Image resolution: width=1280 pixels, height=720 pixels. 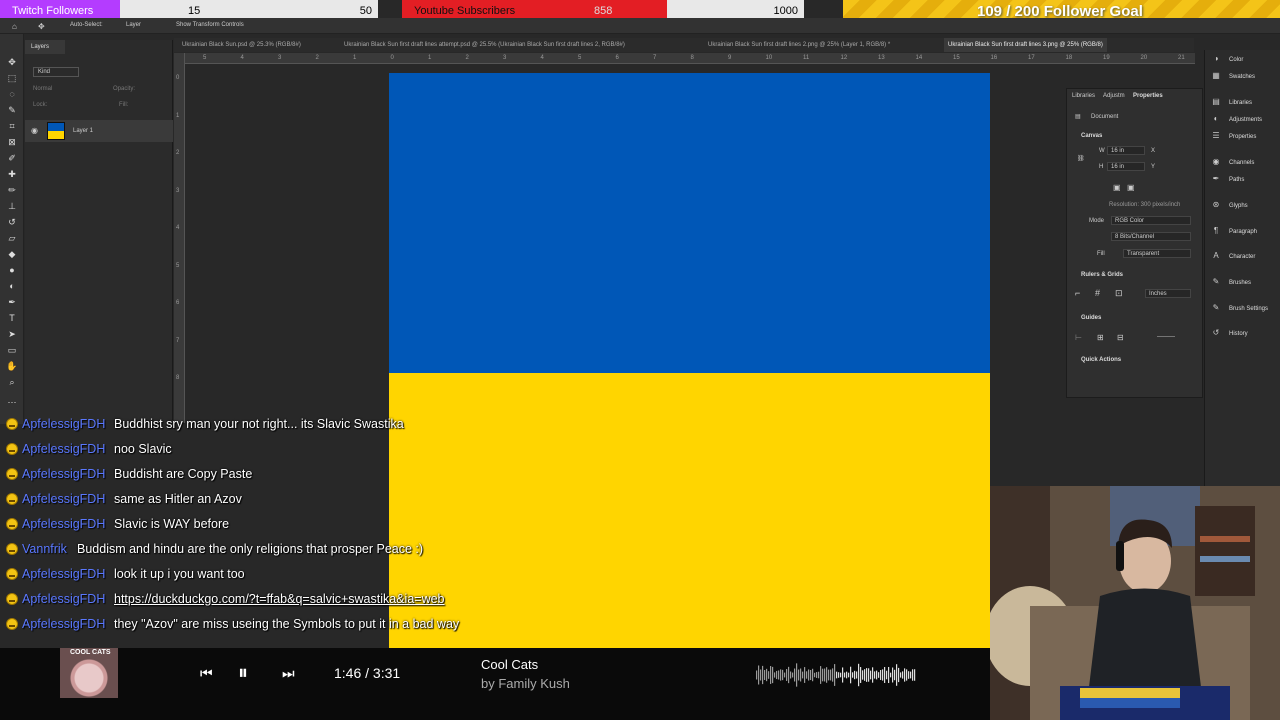 What do you see at coordinates (1238, 334) in the screenshot?
I see `dock-item-label: History` at bounding box center [1238, 334].